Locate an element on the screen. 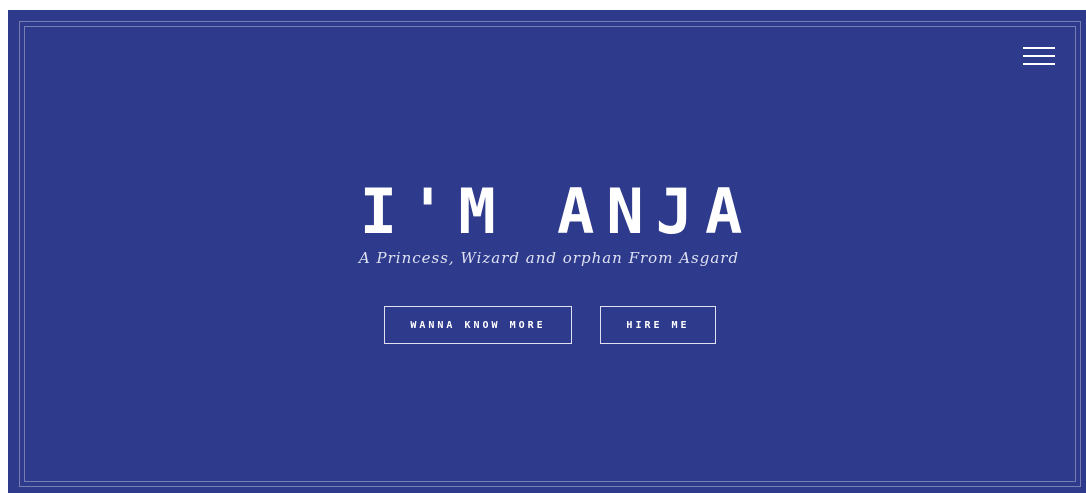  wanna-know-more-button: WANNA KNOW MORE is located at coordinates (478, 325).